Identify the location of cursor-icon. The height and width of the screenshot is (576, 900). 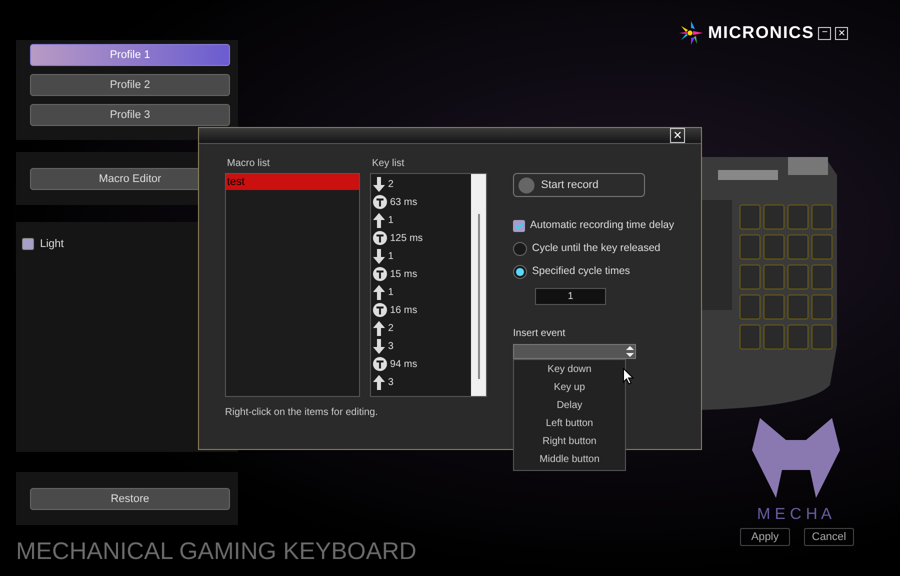
(628, 376).